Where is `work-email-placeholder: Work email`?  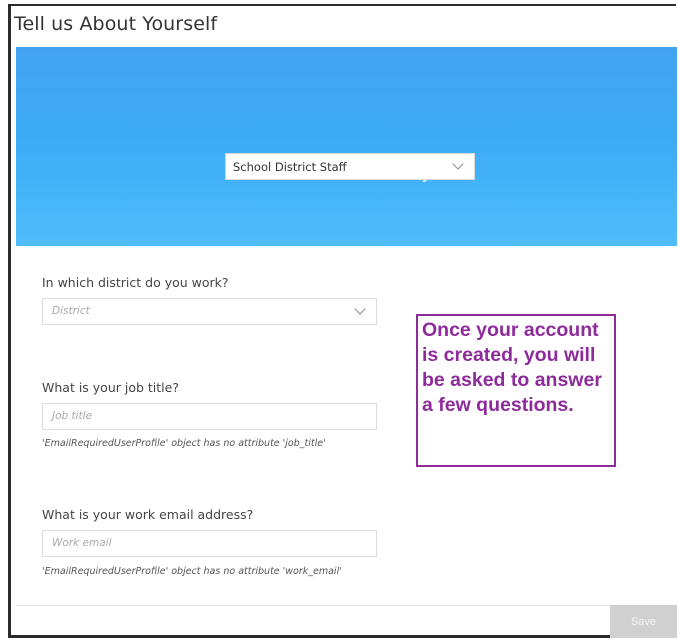 work-email-placeholder: Work email is located at coordinates (82, 543).